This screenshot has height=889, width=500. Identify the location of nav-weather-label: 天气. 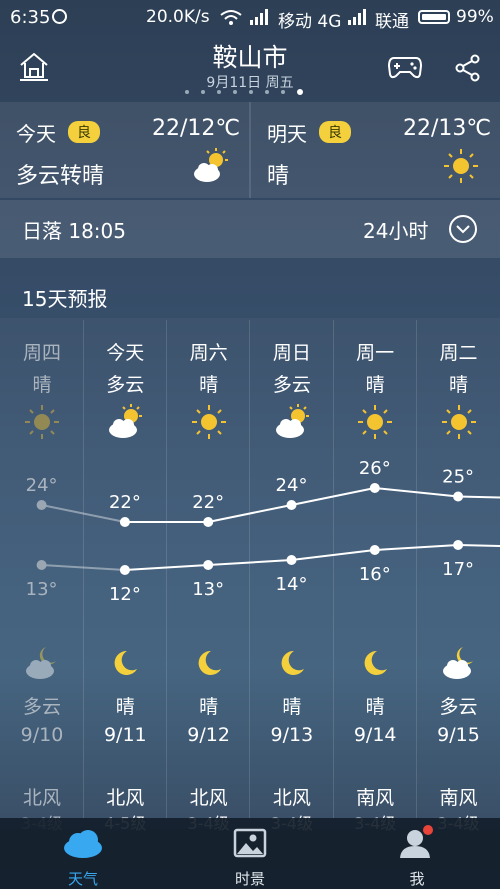
(82, 879).